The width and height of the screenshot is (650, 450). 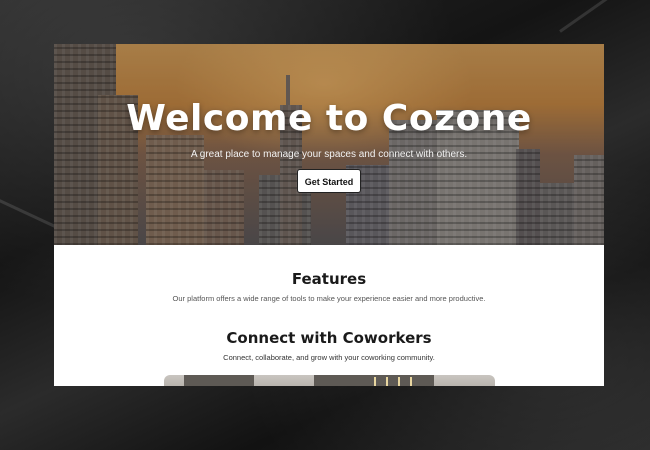 I want to click on coworking-space-image, so click(x=329, y=380).